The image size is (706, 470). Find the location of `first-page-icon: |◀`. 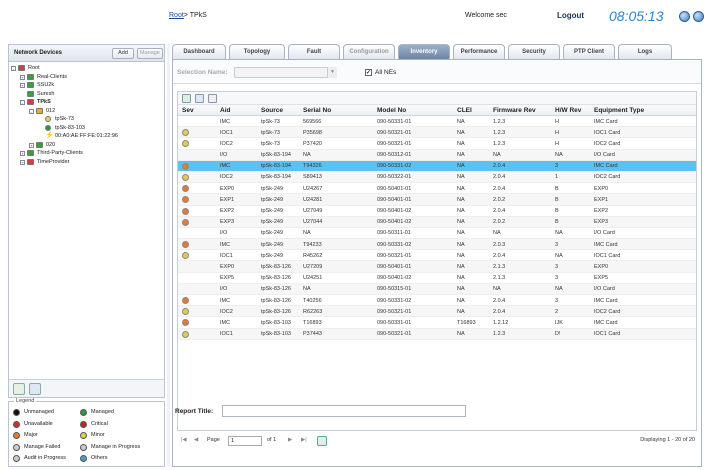

first-page-icon: |◀ is located at coordinates (184, 440).